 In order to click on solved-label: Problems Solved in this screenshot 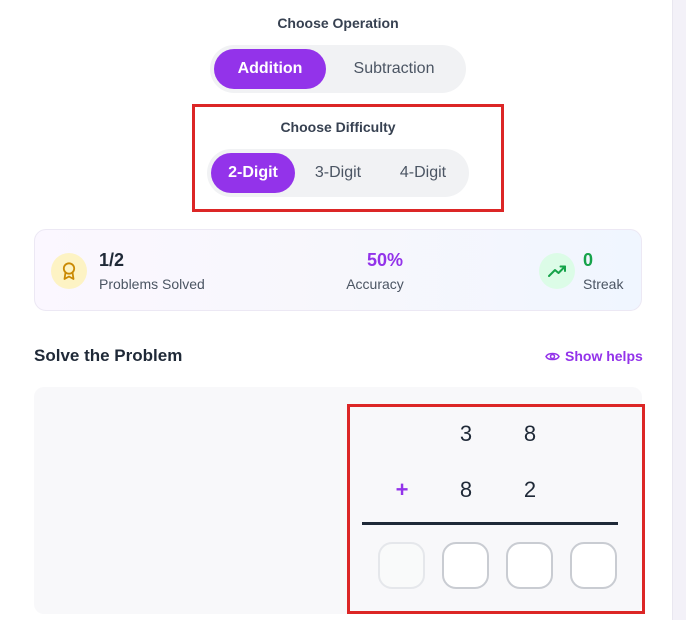, I will do `click(152, 284)`.